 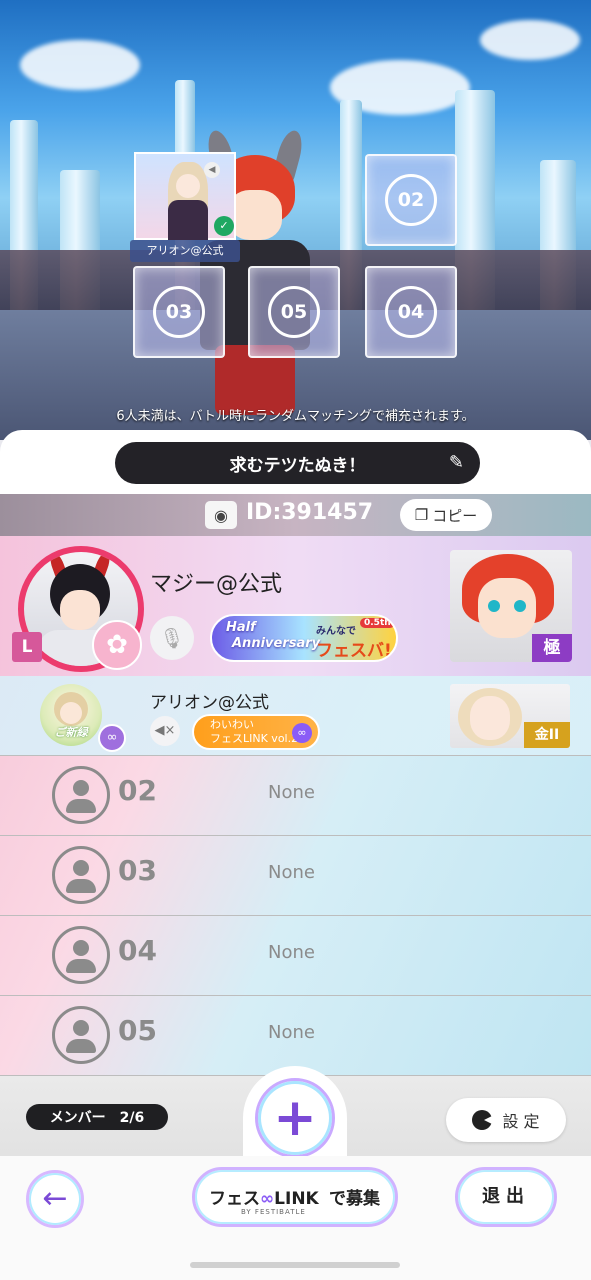 I want to click on fes-link-logo: フェス∞LINK, so click(x=264, y=1199).